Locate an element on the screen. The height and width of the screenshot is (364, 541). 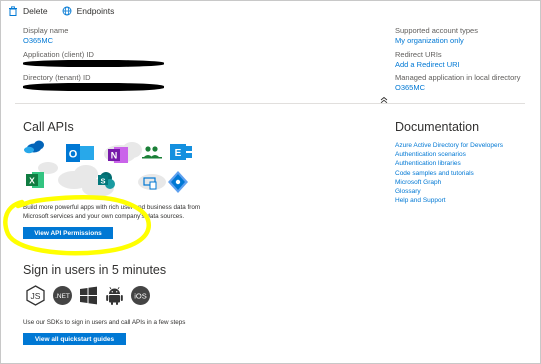
redirect-uris-label: Redirect URIs is located at coordinates (418, 54).